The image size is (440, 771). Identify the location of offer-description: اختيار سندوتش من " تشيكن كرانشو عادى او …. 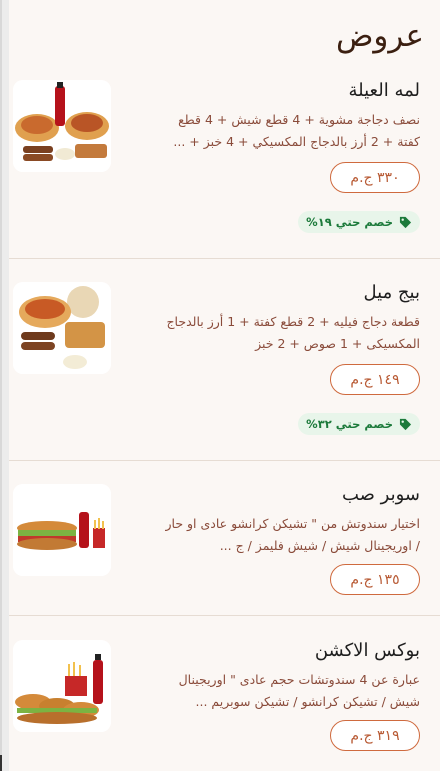
(292, 534).